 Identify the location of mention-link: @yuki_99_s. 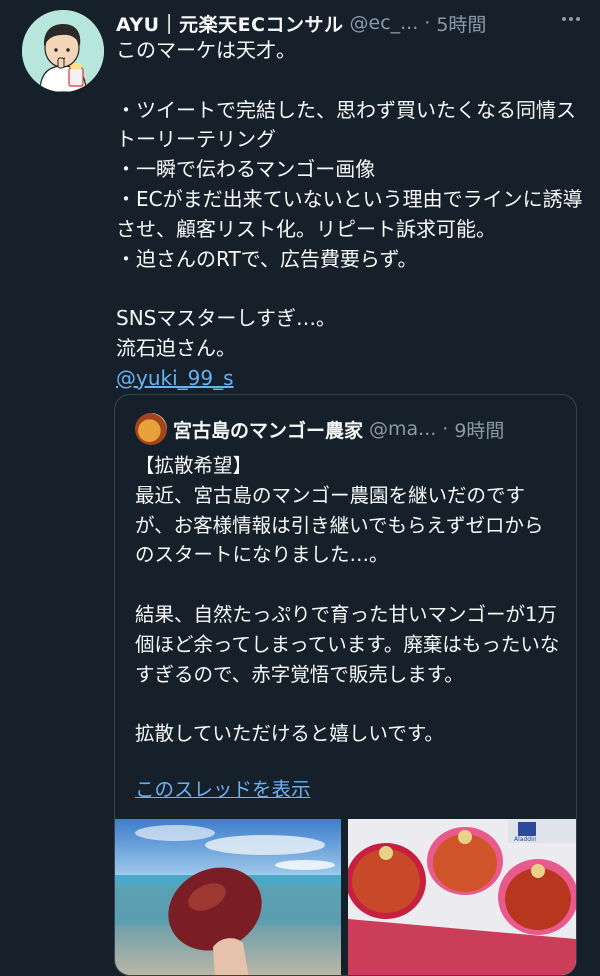
(175, 378).